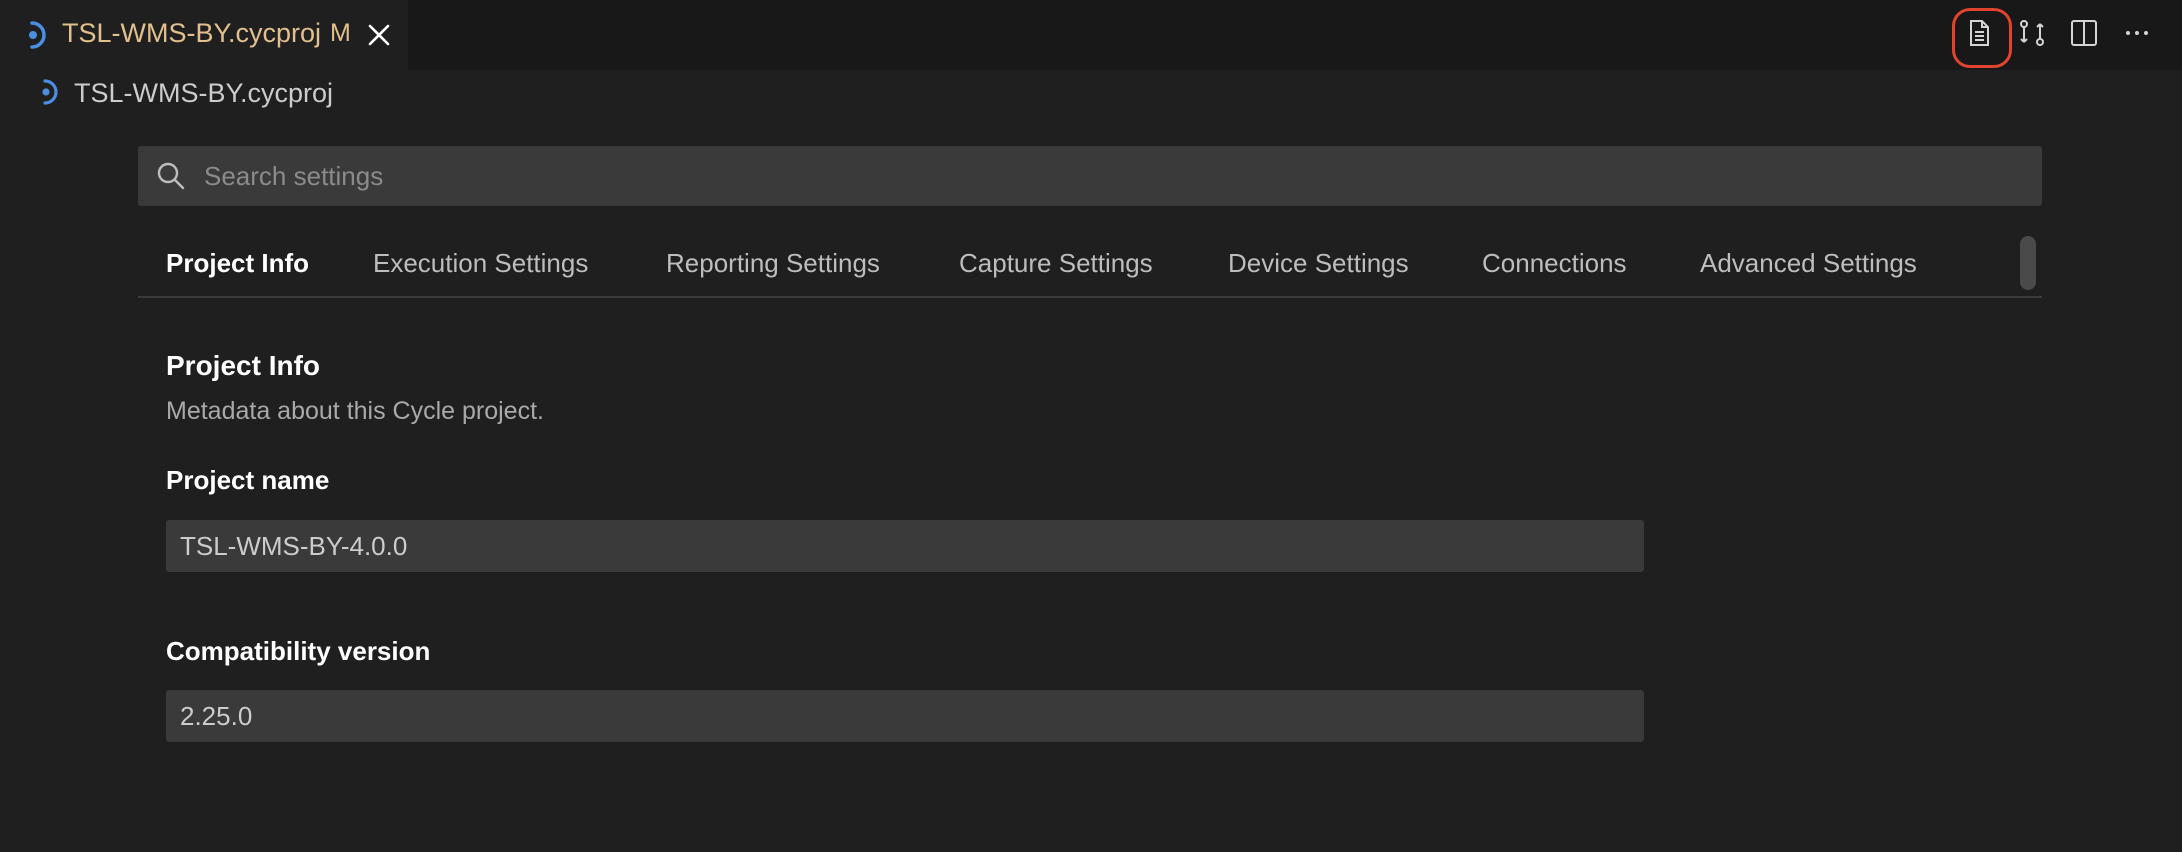  Describe the element at coordinates (298, 651) in the screenshot. I see `compatibility-version-label: Compatibility version` at that location.